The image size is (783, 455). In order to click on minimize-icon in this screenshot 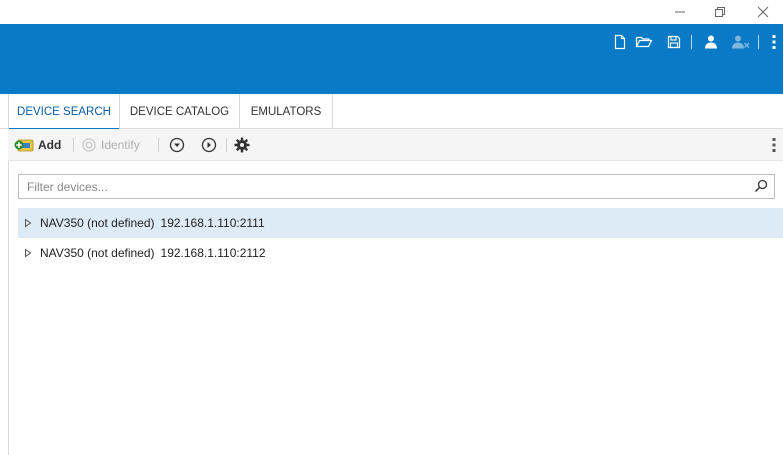, I will do `click(680, 12)`.